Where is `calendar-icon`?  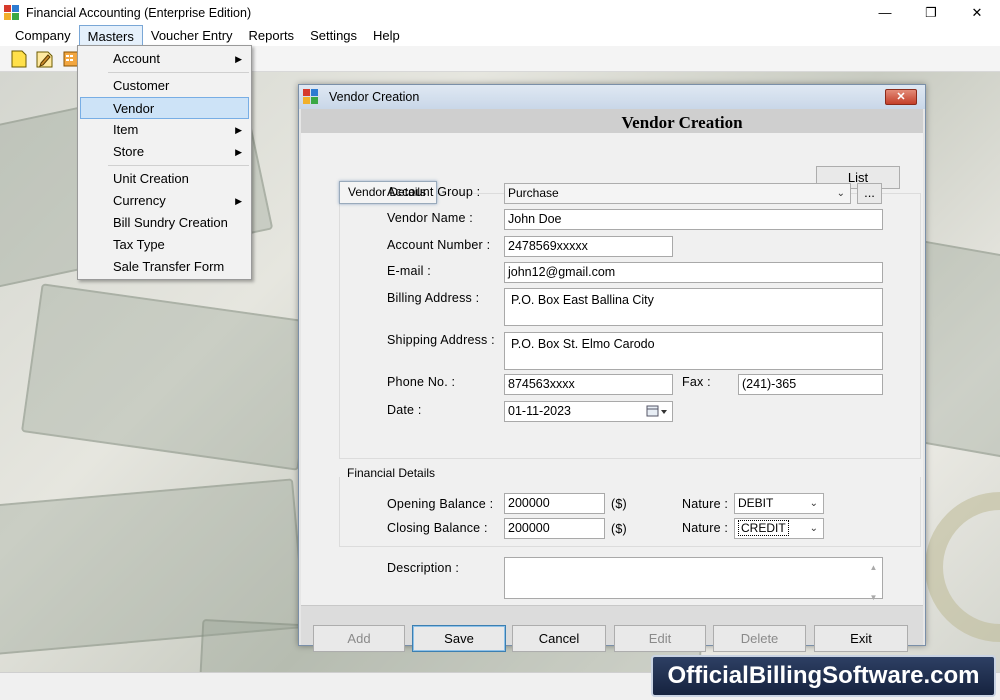 calendar-icon is located at coordinates (657, 412).